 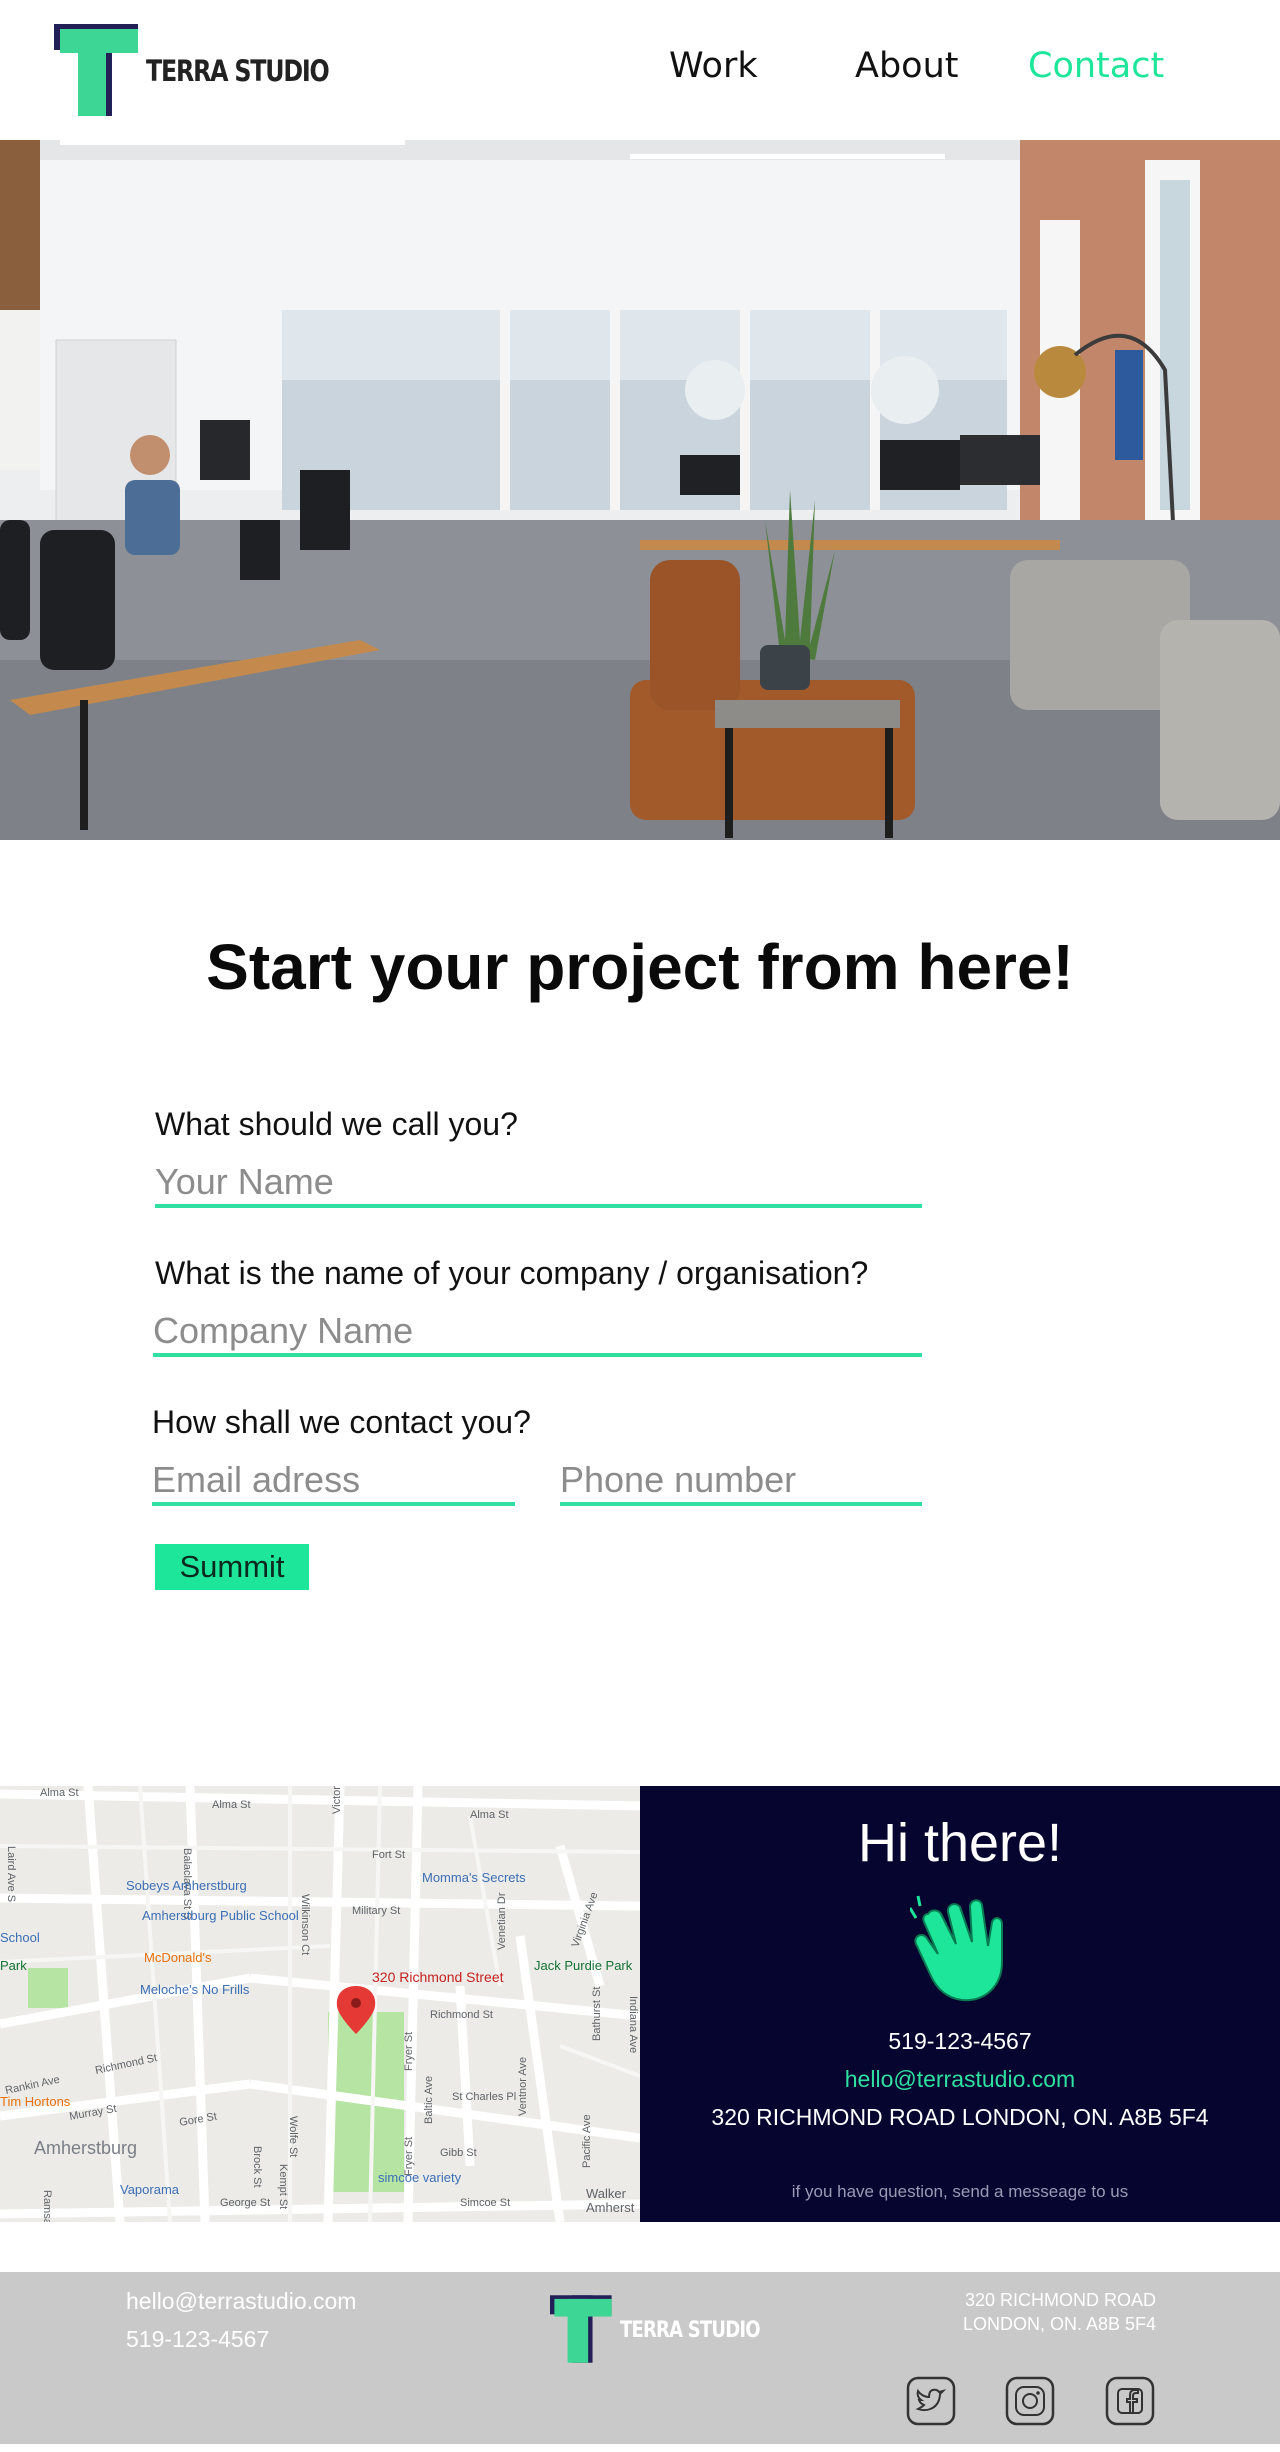 What do you see at coordinates (960, 2041) in the screenshot?
I see `contact-phone: 519-123-4567` at bounding box center [960, 2041].